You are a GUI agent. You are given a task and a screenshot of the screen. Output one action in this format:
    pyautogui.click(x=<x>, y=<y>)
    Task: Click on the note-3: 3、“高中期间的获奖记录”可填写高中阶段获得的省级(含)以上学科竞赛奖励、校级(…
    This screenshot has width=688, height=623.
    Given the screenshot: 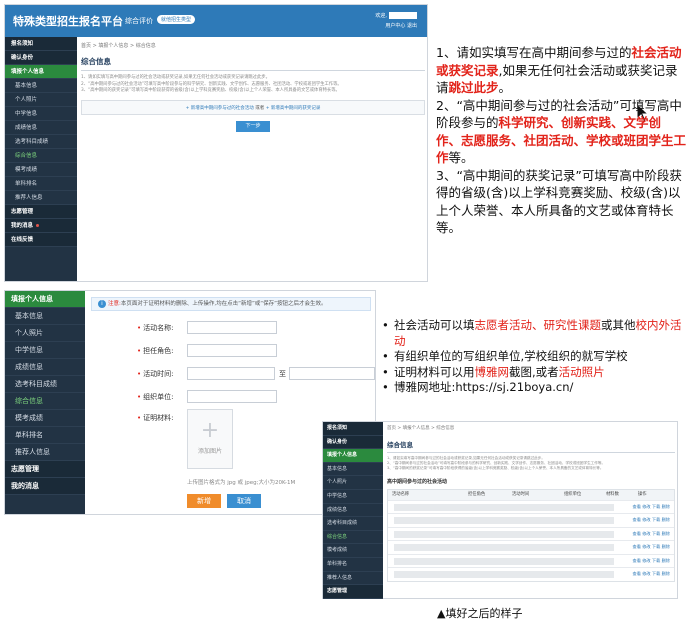 What is the action you would take?
    pyautogui.click(x=210, y=90)
    